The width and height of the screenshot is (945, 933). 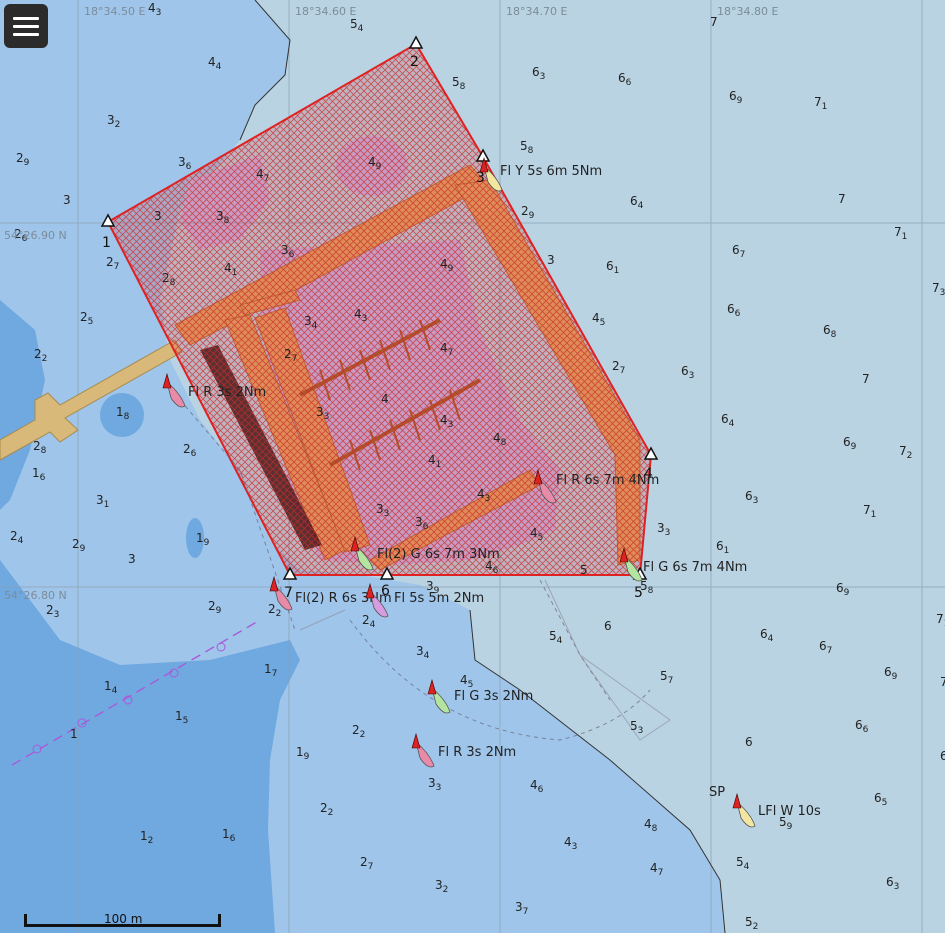 What do you see at coordinates (747, 11) in the screenshot?
I see `lon-label-4: 18°34.80 E` at bounding box center [747, 11].